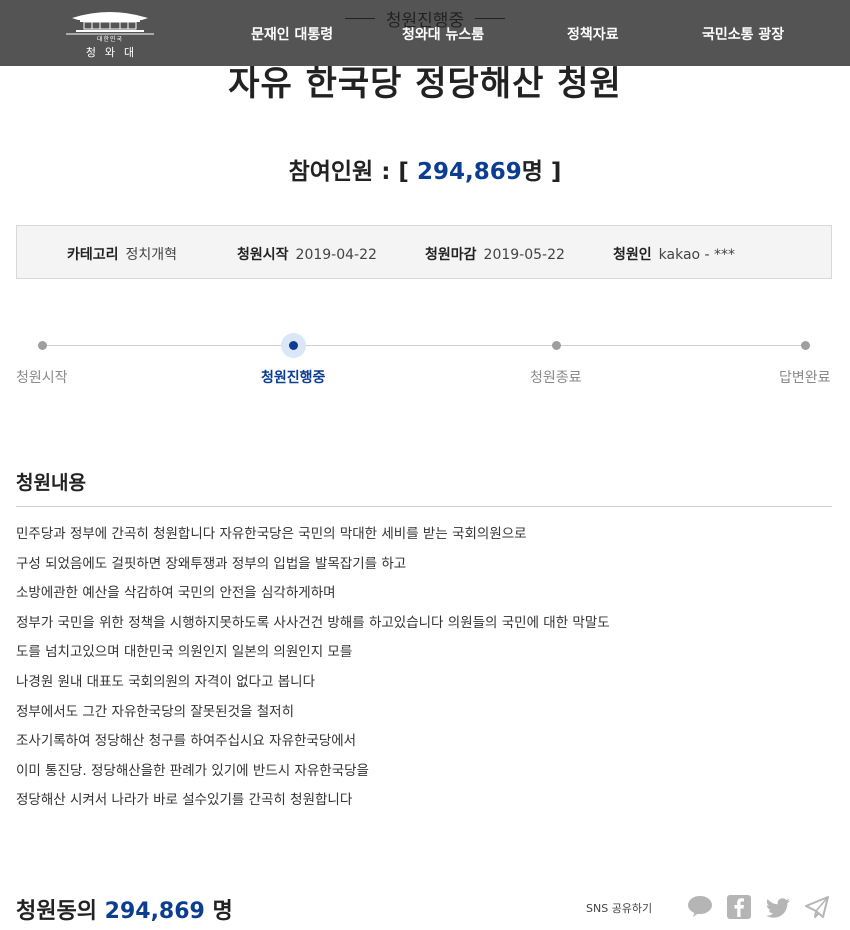  Describe the element at coordinates (739, 907) in the screenshot. I see `facebook-icon` at that location.